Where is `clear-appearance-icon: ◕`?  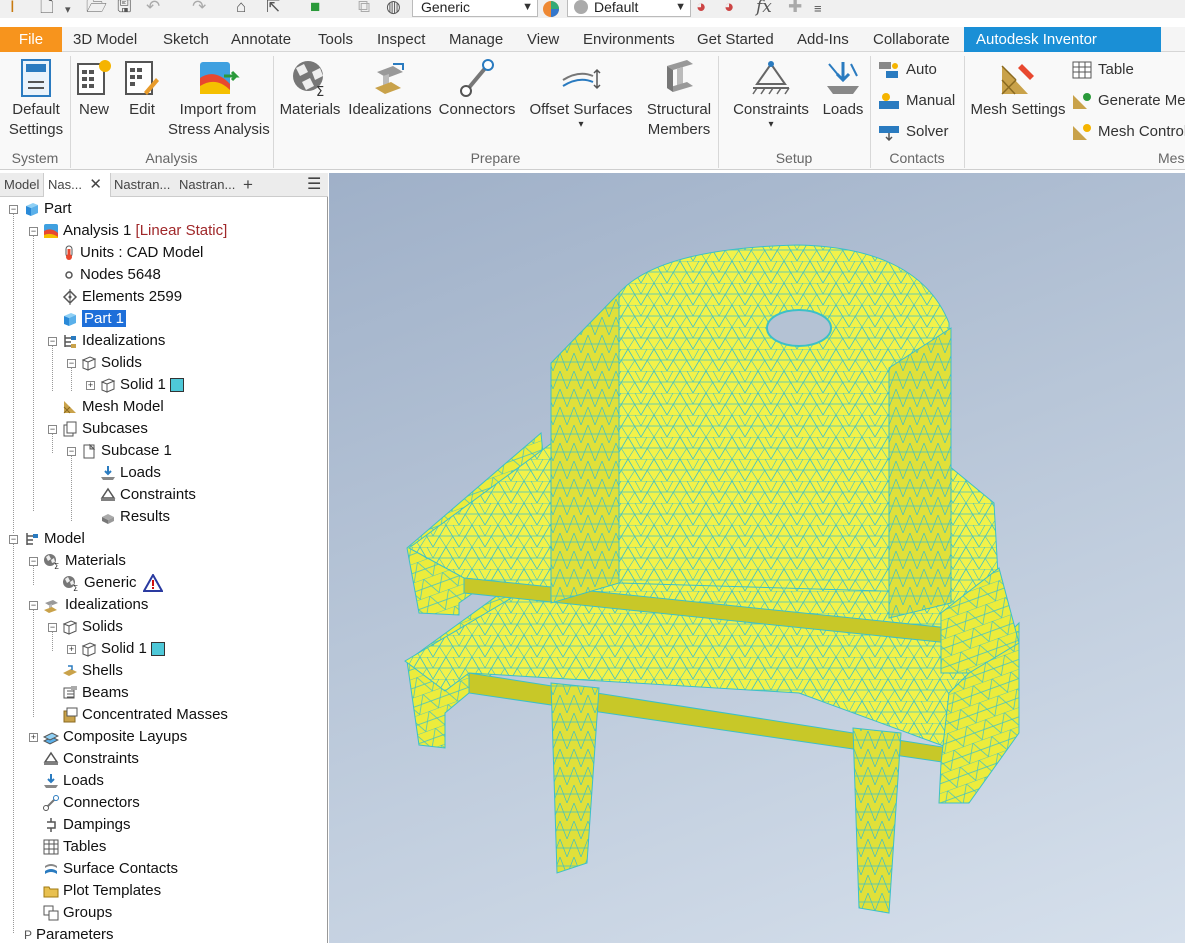
clear-appearance-icon: ◕ is located at coordinates (729, 8).